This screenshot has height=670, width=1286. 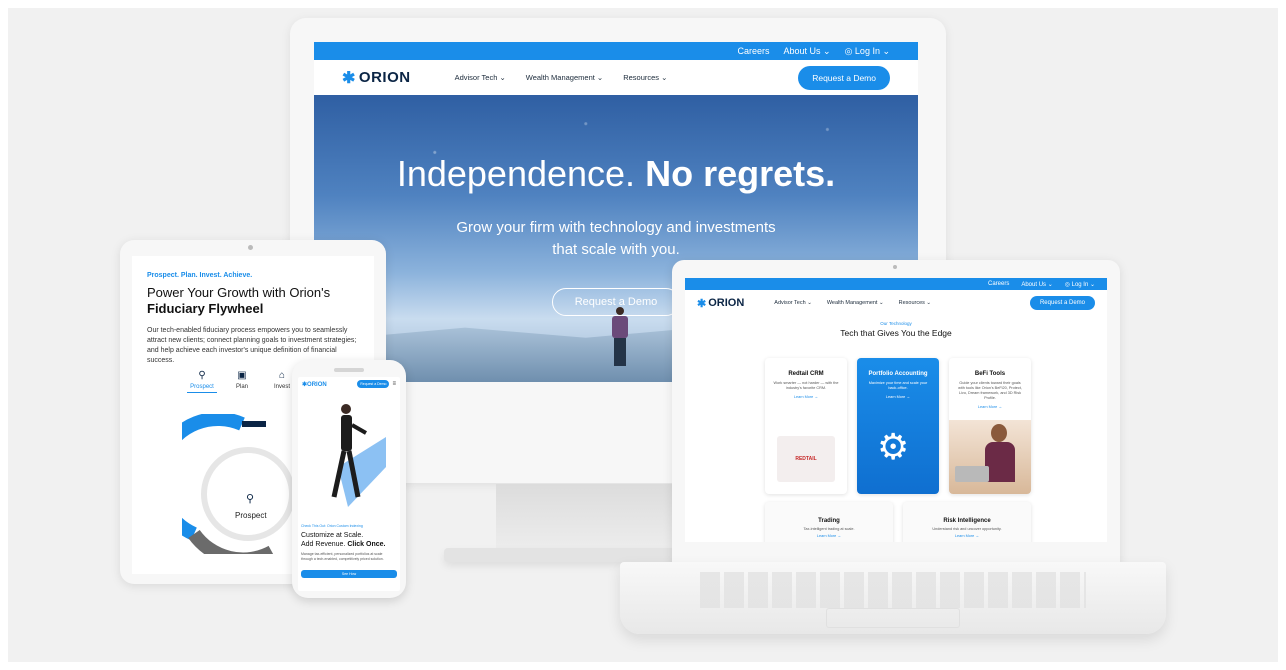 I want to click on hero-title-bold: No regrets., so click(x=740, y=173).